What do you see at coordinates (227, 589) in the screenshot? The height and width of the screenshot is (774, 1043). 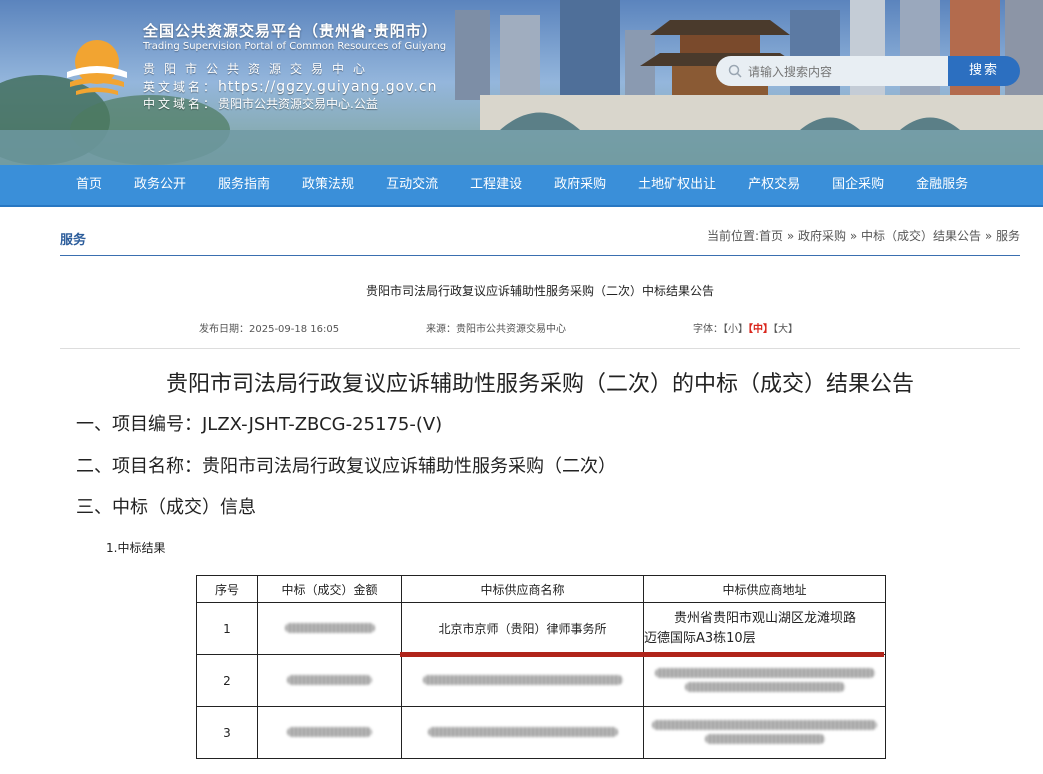 I see `col-header-no: 序号` at bounding box center [227, 589].